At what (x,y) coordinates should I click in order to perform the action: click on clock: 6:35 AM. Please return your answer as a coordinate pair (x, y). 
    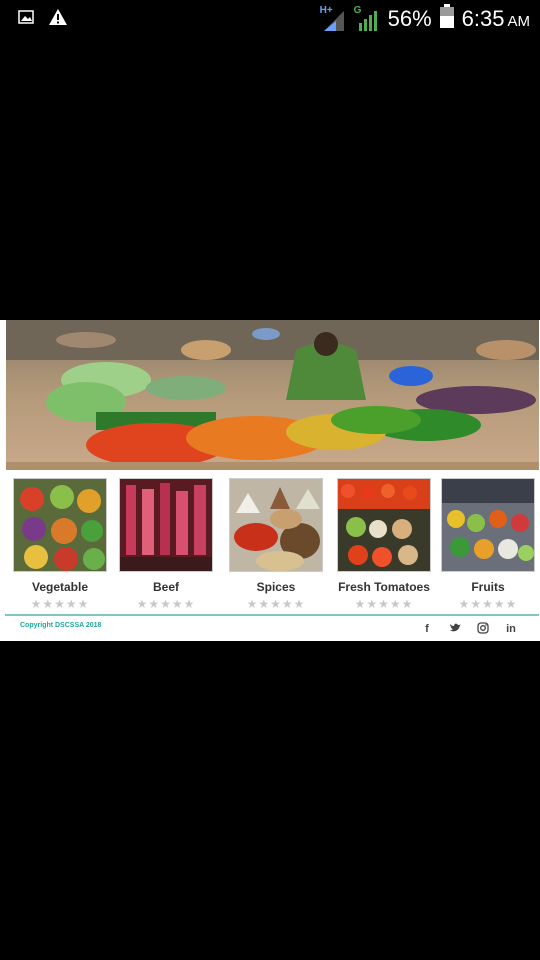
    Looking at the image, I should click on (496, 19).